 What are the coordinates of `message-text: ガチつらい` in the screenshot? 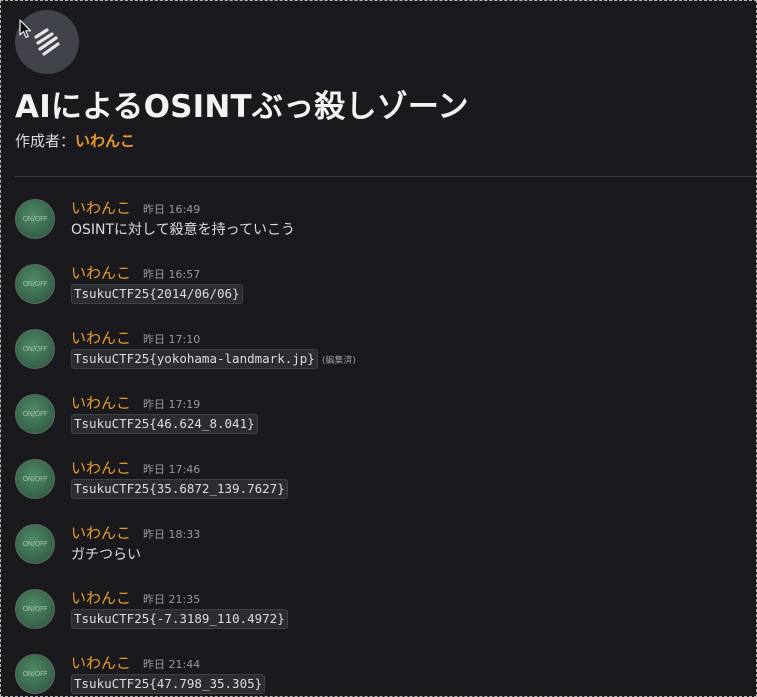 It's located at (106, 555).